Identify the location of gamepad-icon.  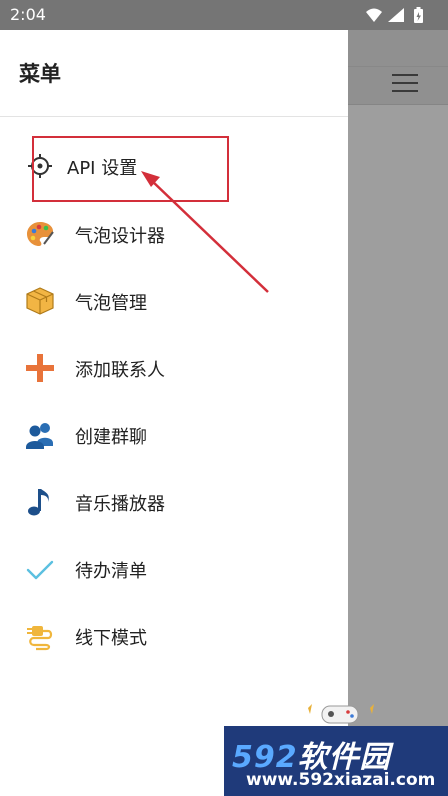
(341, 714).